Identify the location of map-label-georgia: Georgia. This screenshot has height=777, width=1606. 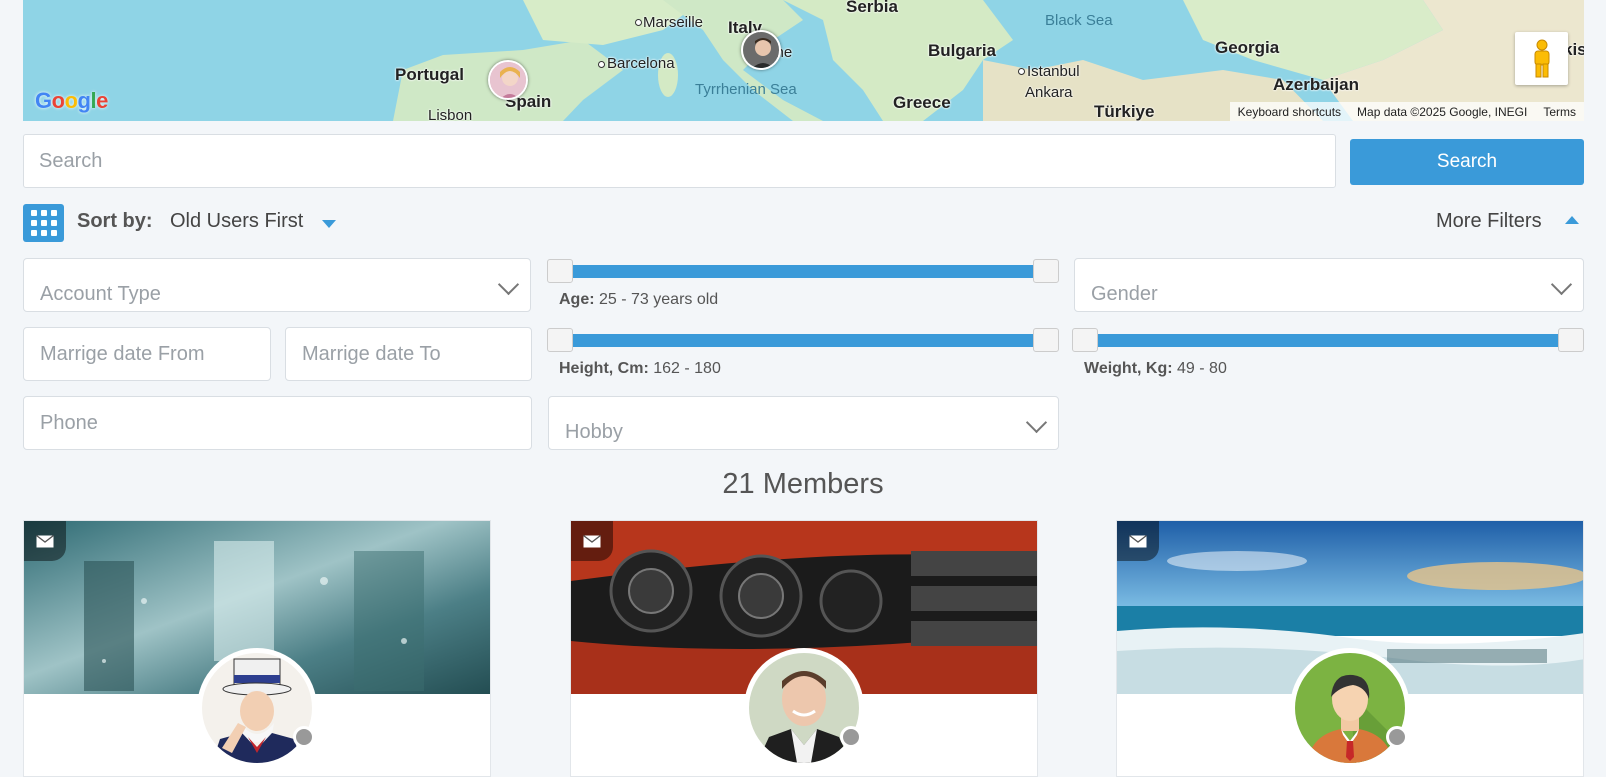
(1247, 47).